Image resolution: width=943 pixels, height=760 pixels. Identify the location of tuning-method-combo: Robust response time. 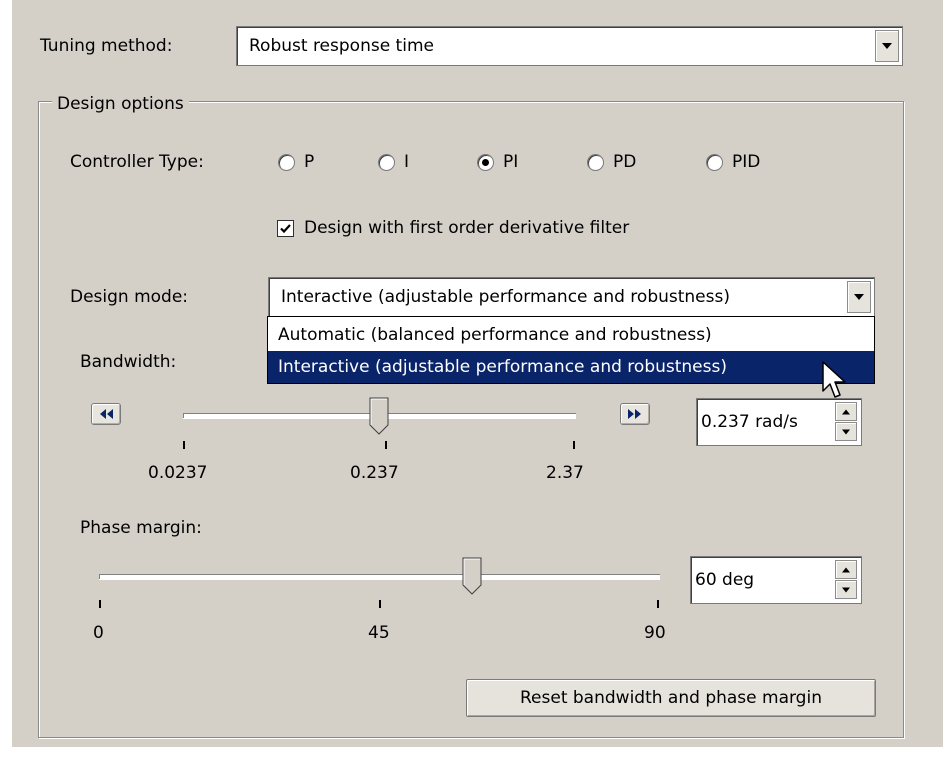
(569, 46).